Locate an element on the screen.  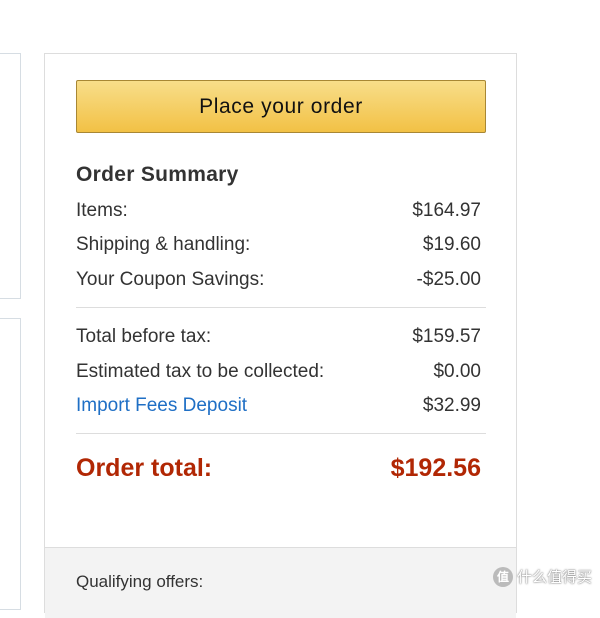
estimated-tax-value: $0.00 is located at coordinates (457, 371).